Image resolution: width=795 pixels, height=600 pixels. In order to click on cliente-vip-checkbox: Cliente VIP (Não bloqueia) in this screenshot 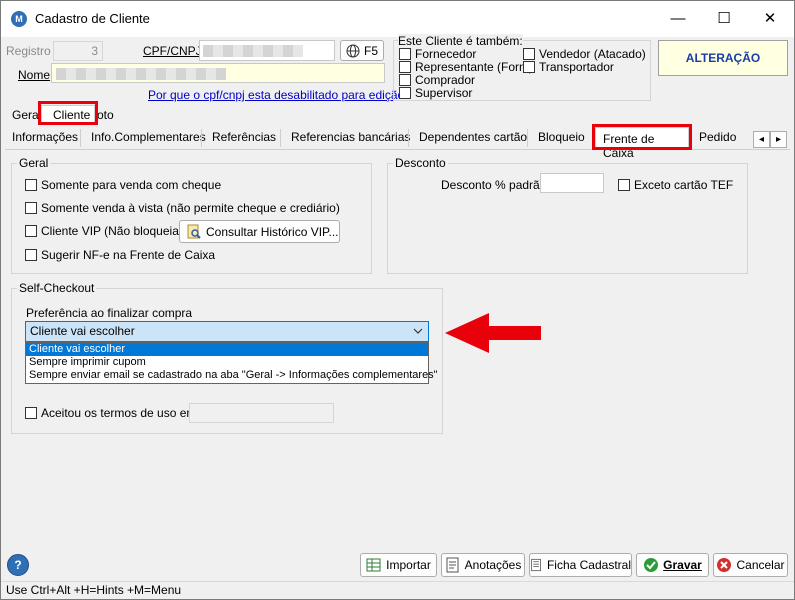, I will do `click(104, 231)`.